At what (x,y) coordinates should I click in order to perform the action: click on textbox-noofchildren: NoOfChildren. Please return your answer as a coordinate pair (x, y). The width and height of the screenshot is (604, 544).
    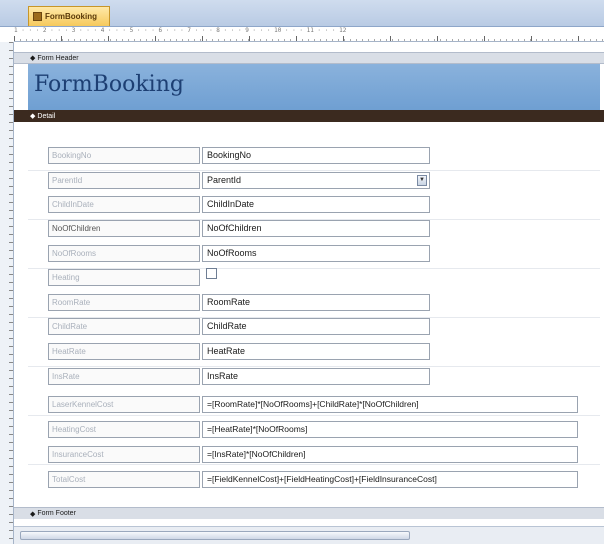
    Looking at the image, I should click on (316, 228).